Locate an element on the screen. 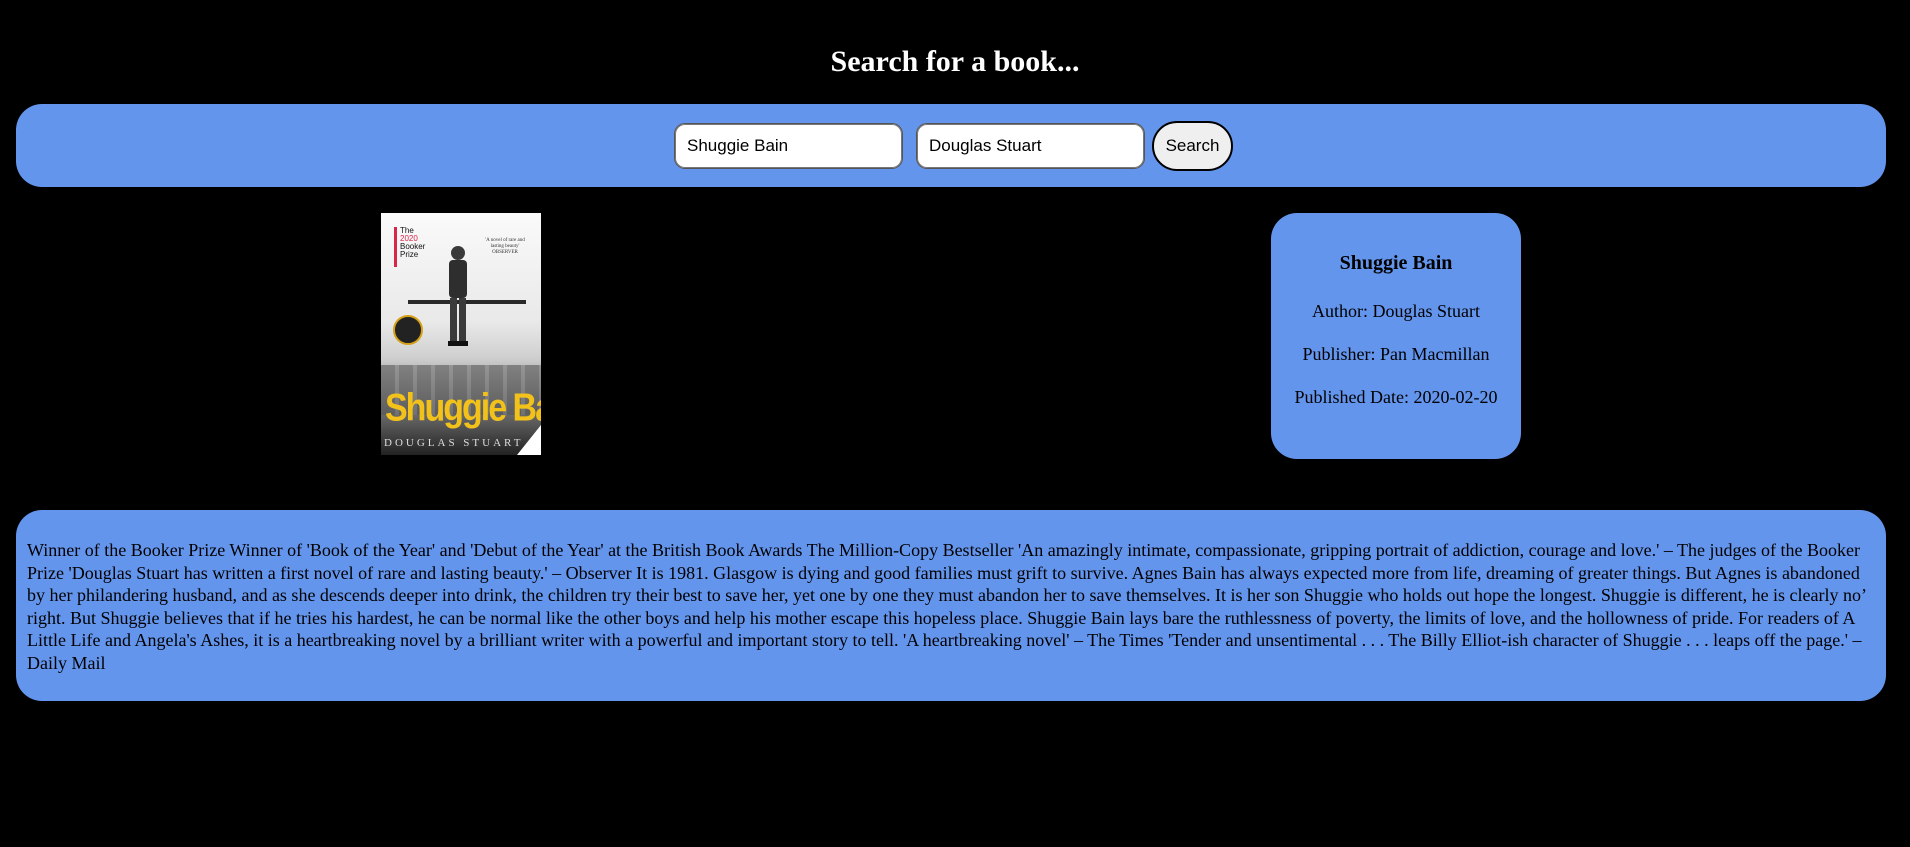  title-search-input is located at coordinates (788, 146).